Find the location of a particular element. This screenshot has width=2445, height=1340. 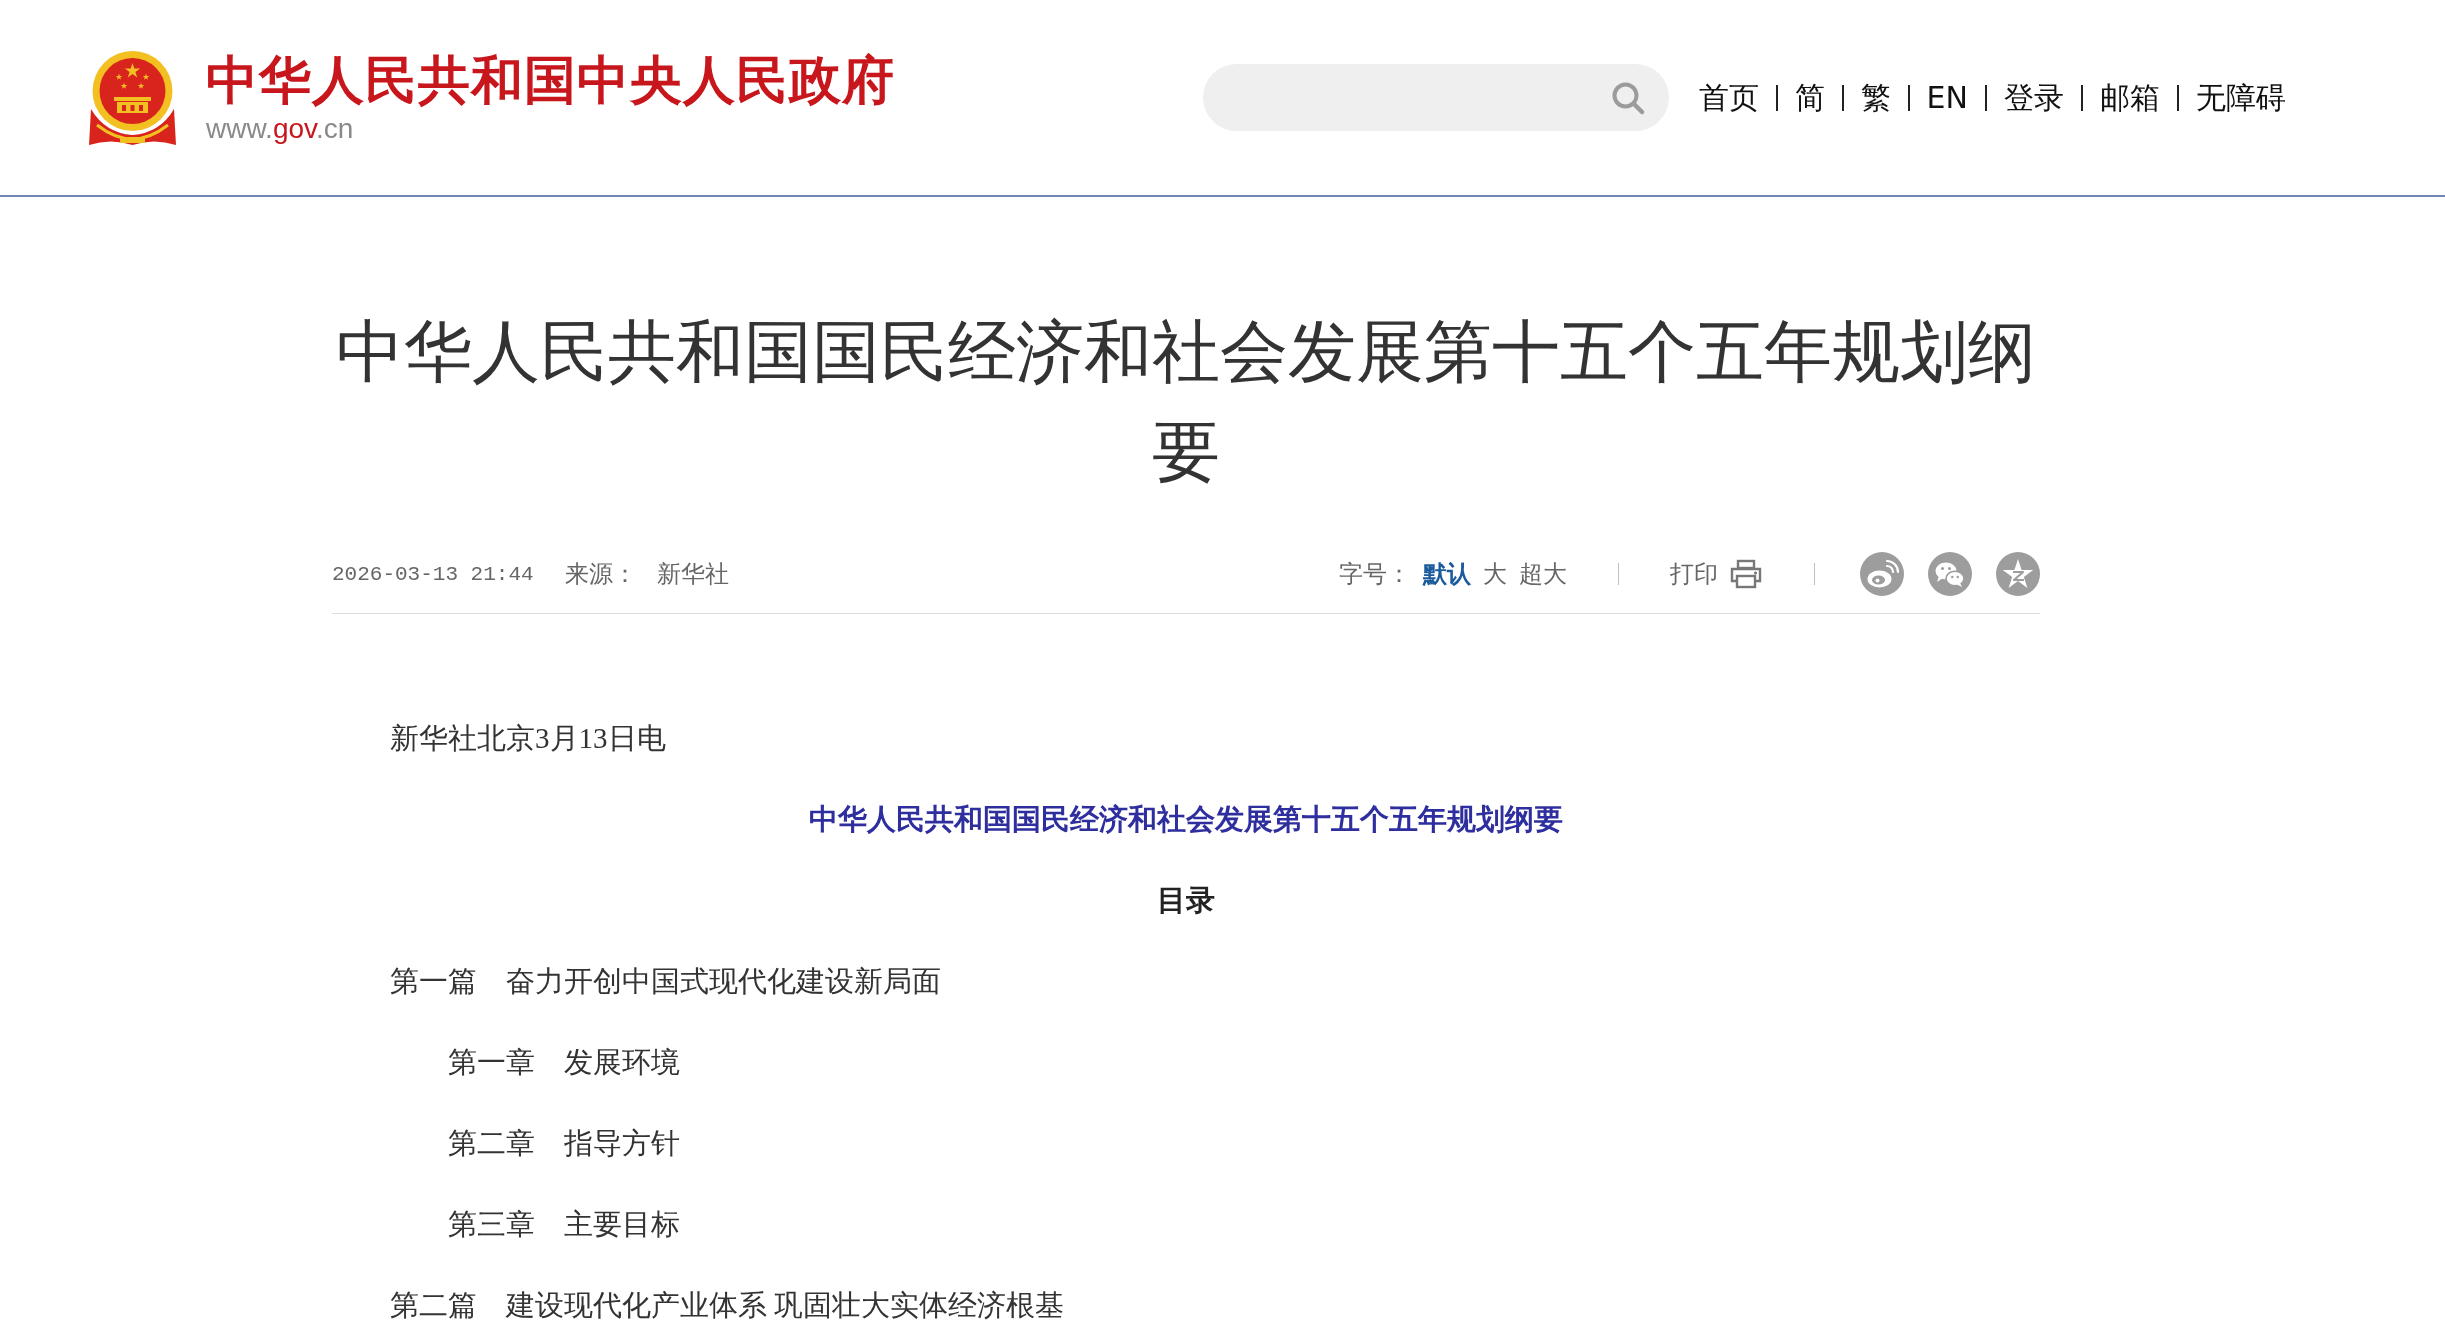

chapter-title: 第三章 主要目标 is located at coordinates (564, 1224).